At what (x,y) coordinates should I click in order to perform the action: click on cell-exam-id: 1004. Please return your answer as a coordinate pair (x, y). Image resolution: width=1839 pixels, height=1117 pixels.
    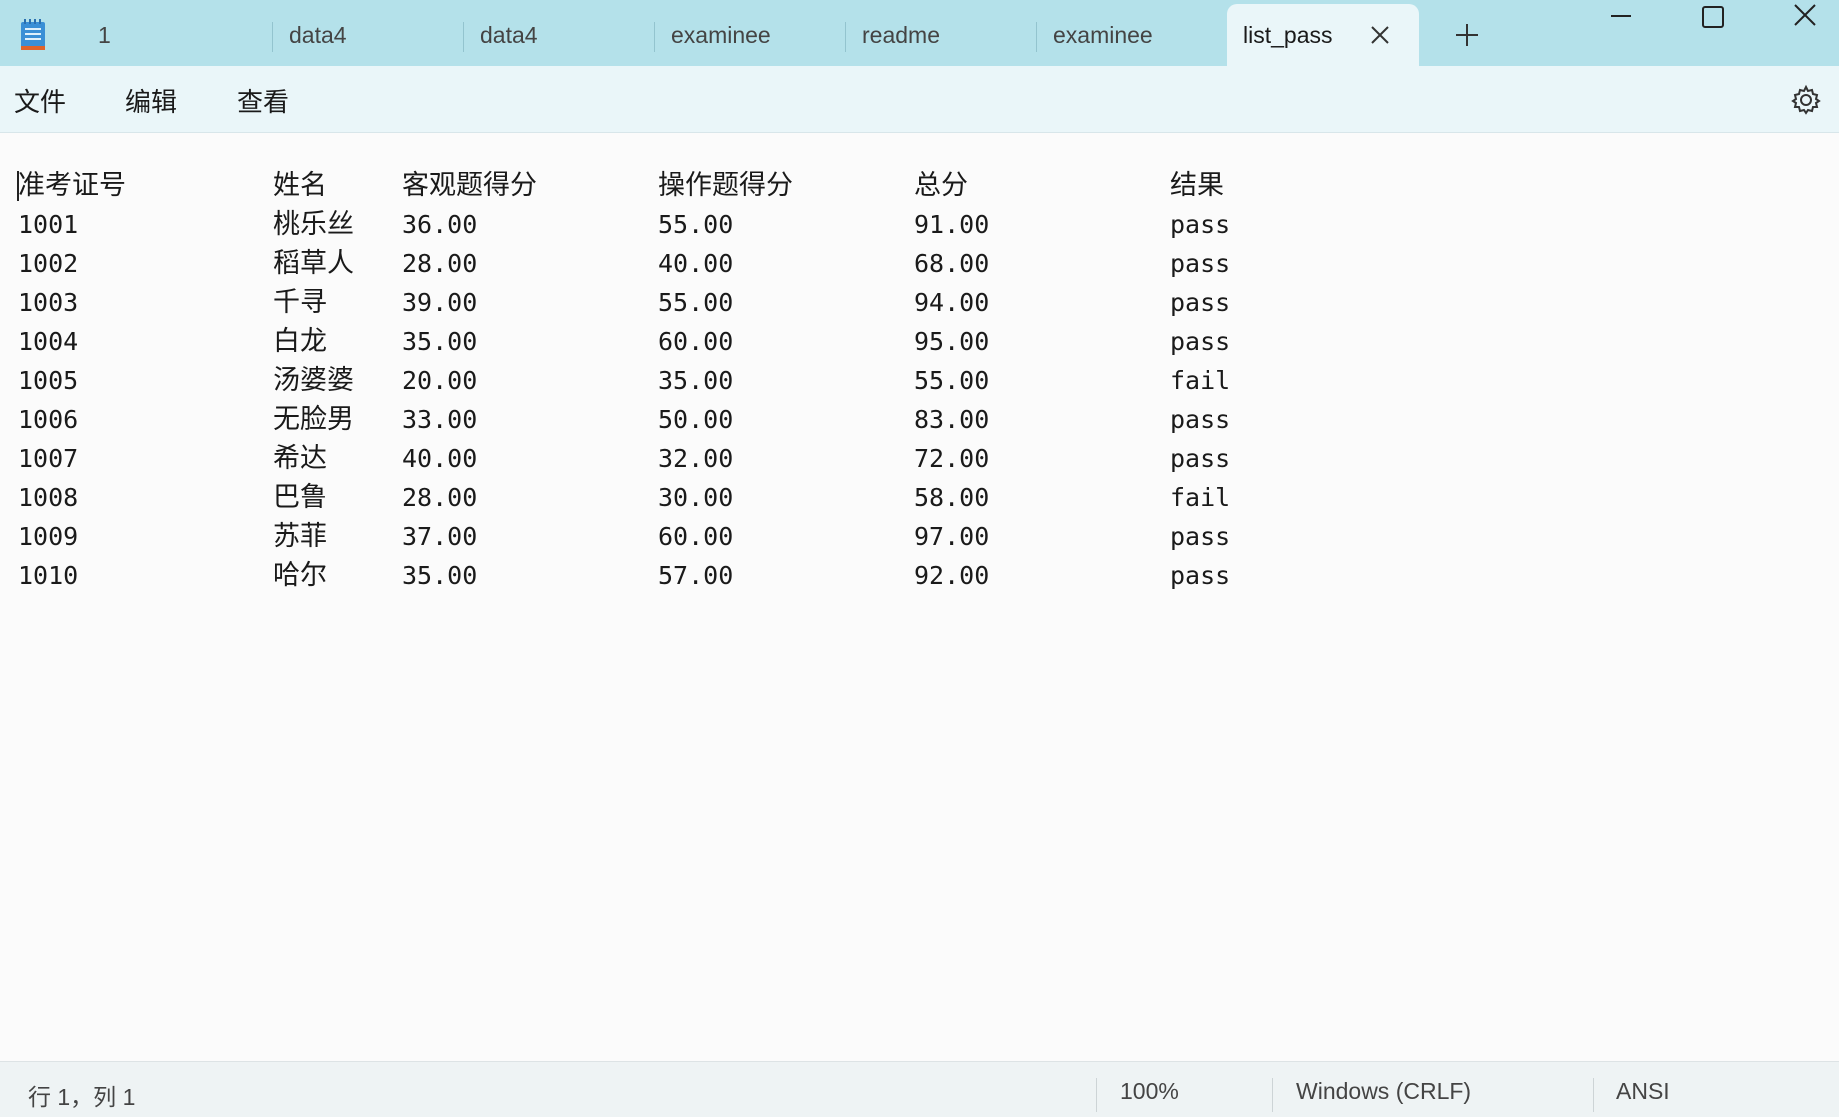
    Looking at the image, I should click on (48, 341).